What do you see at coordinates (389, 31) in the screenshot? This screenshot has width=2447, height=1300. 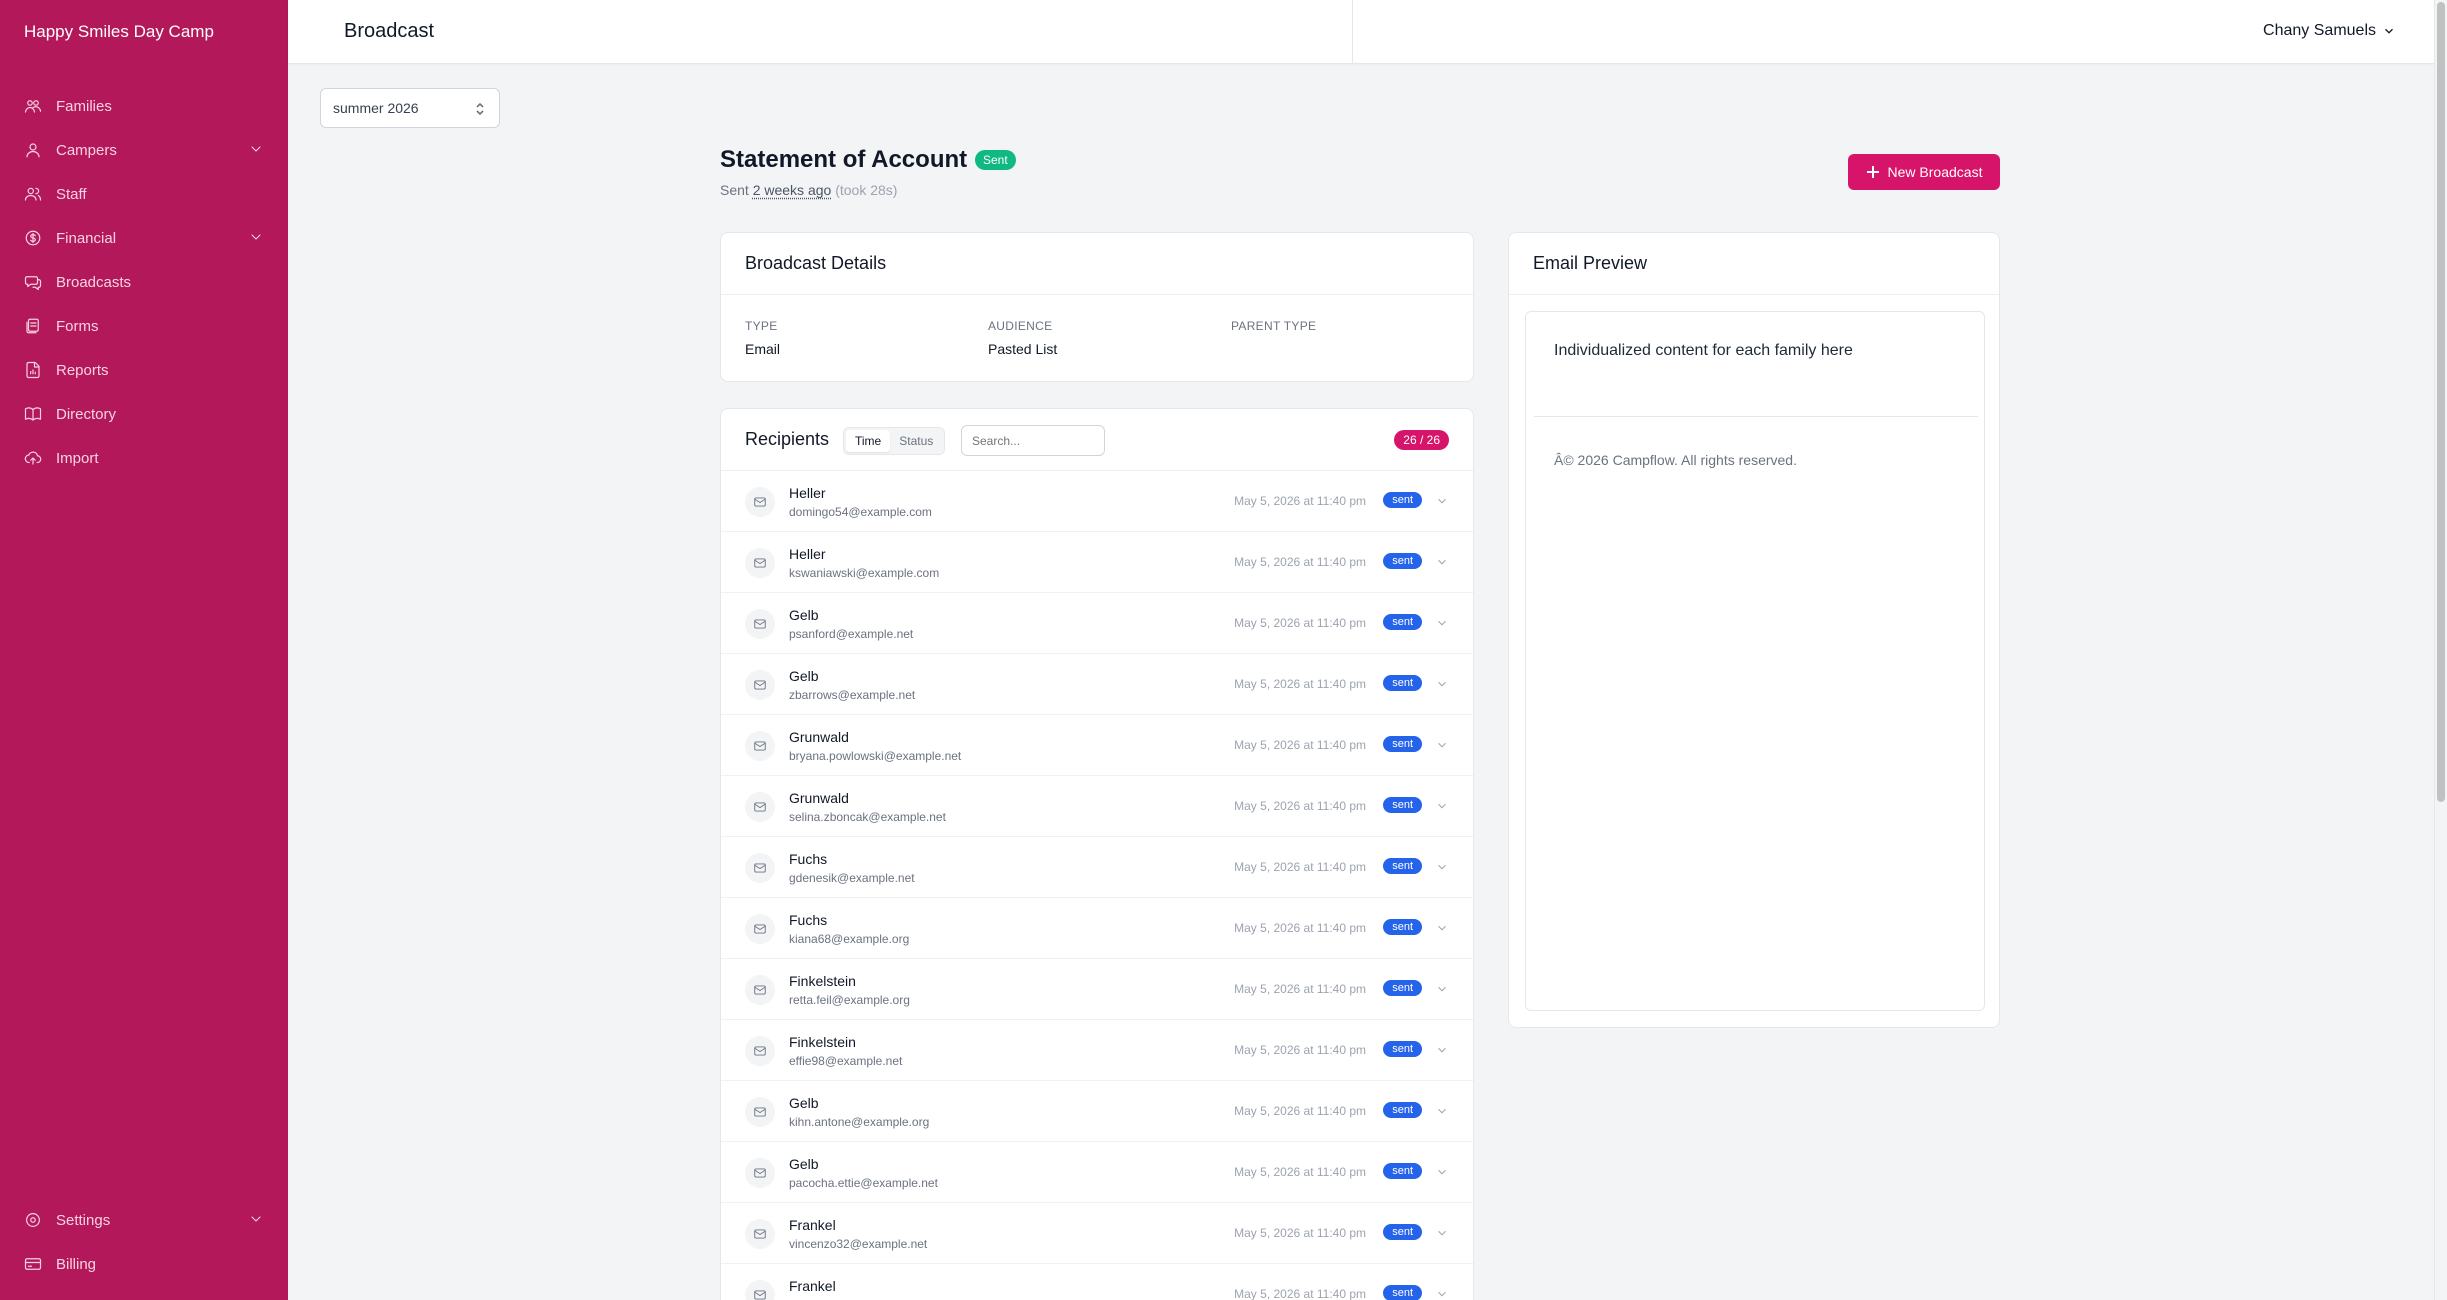 I see `page-title: Broadcast` at bounding box center [389, 31].